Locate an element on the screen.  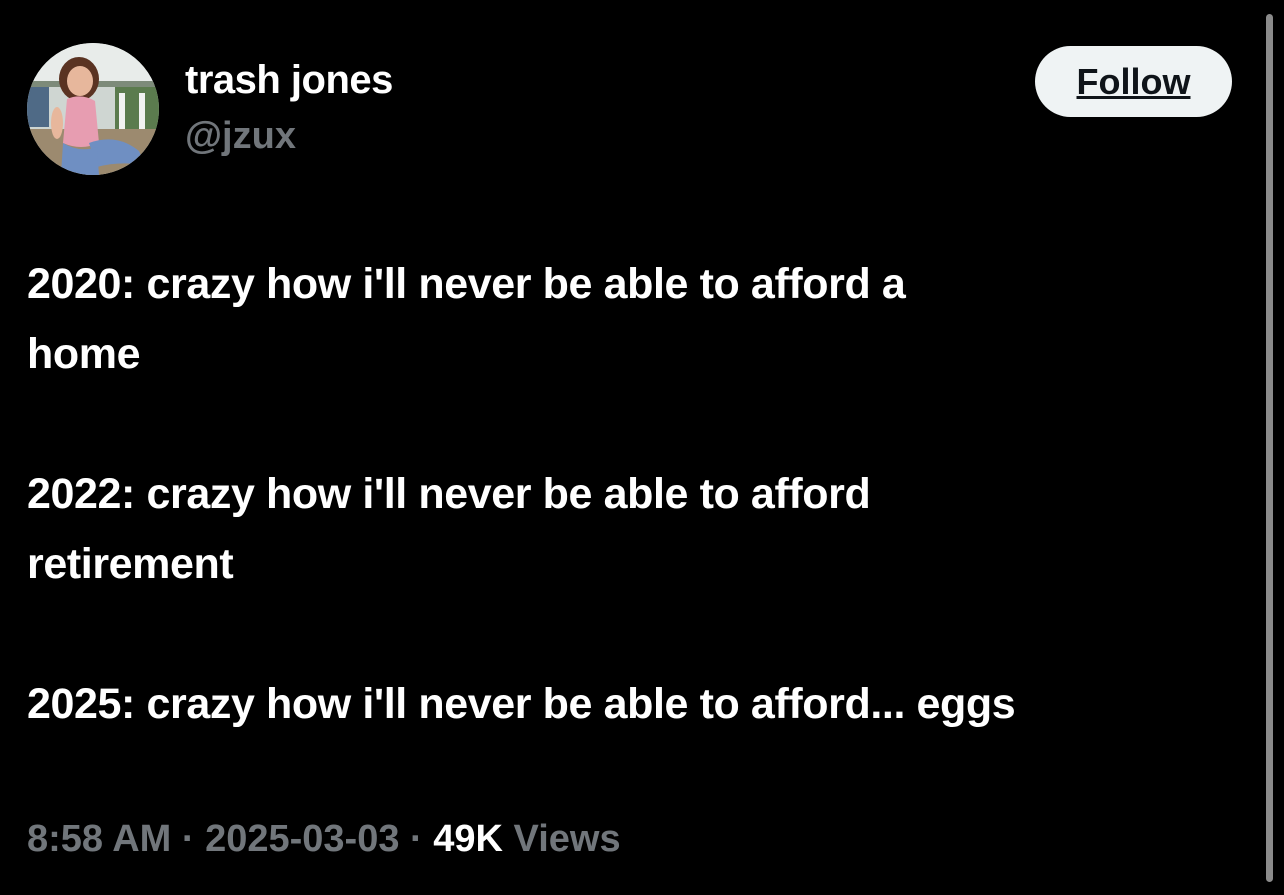
author-handle: @jzux is located at coordinates (240, 136).